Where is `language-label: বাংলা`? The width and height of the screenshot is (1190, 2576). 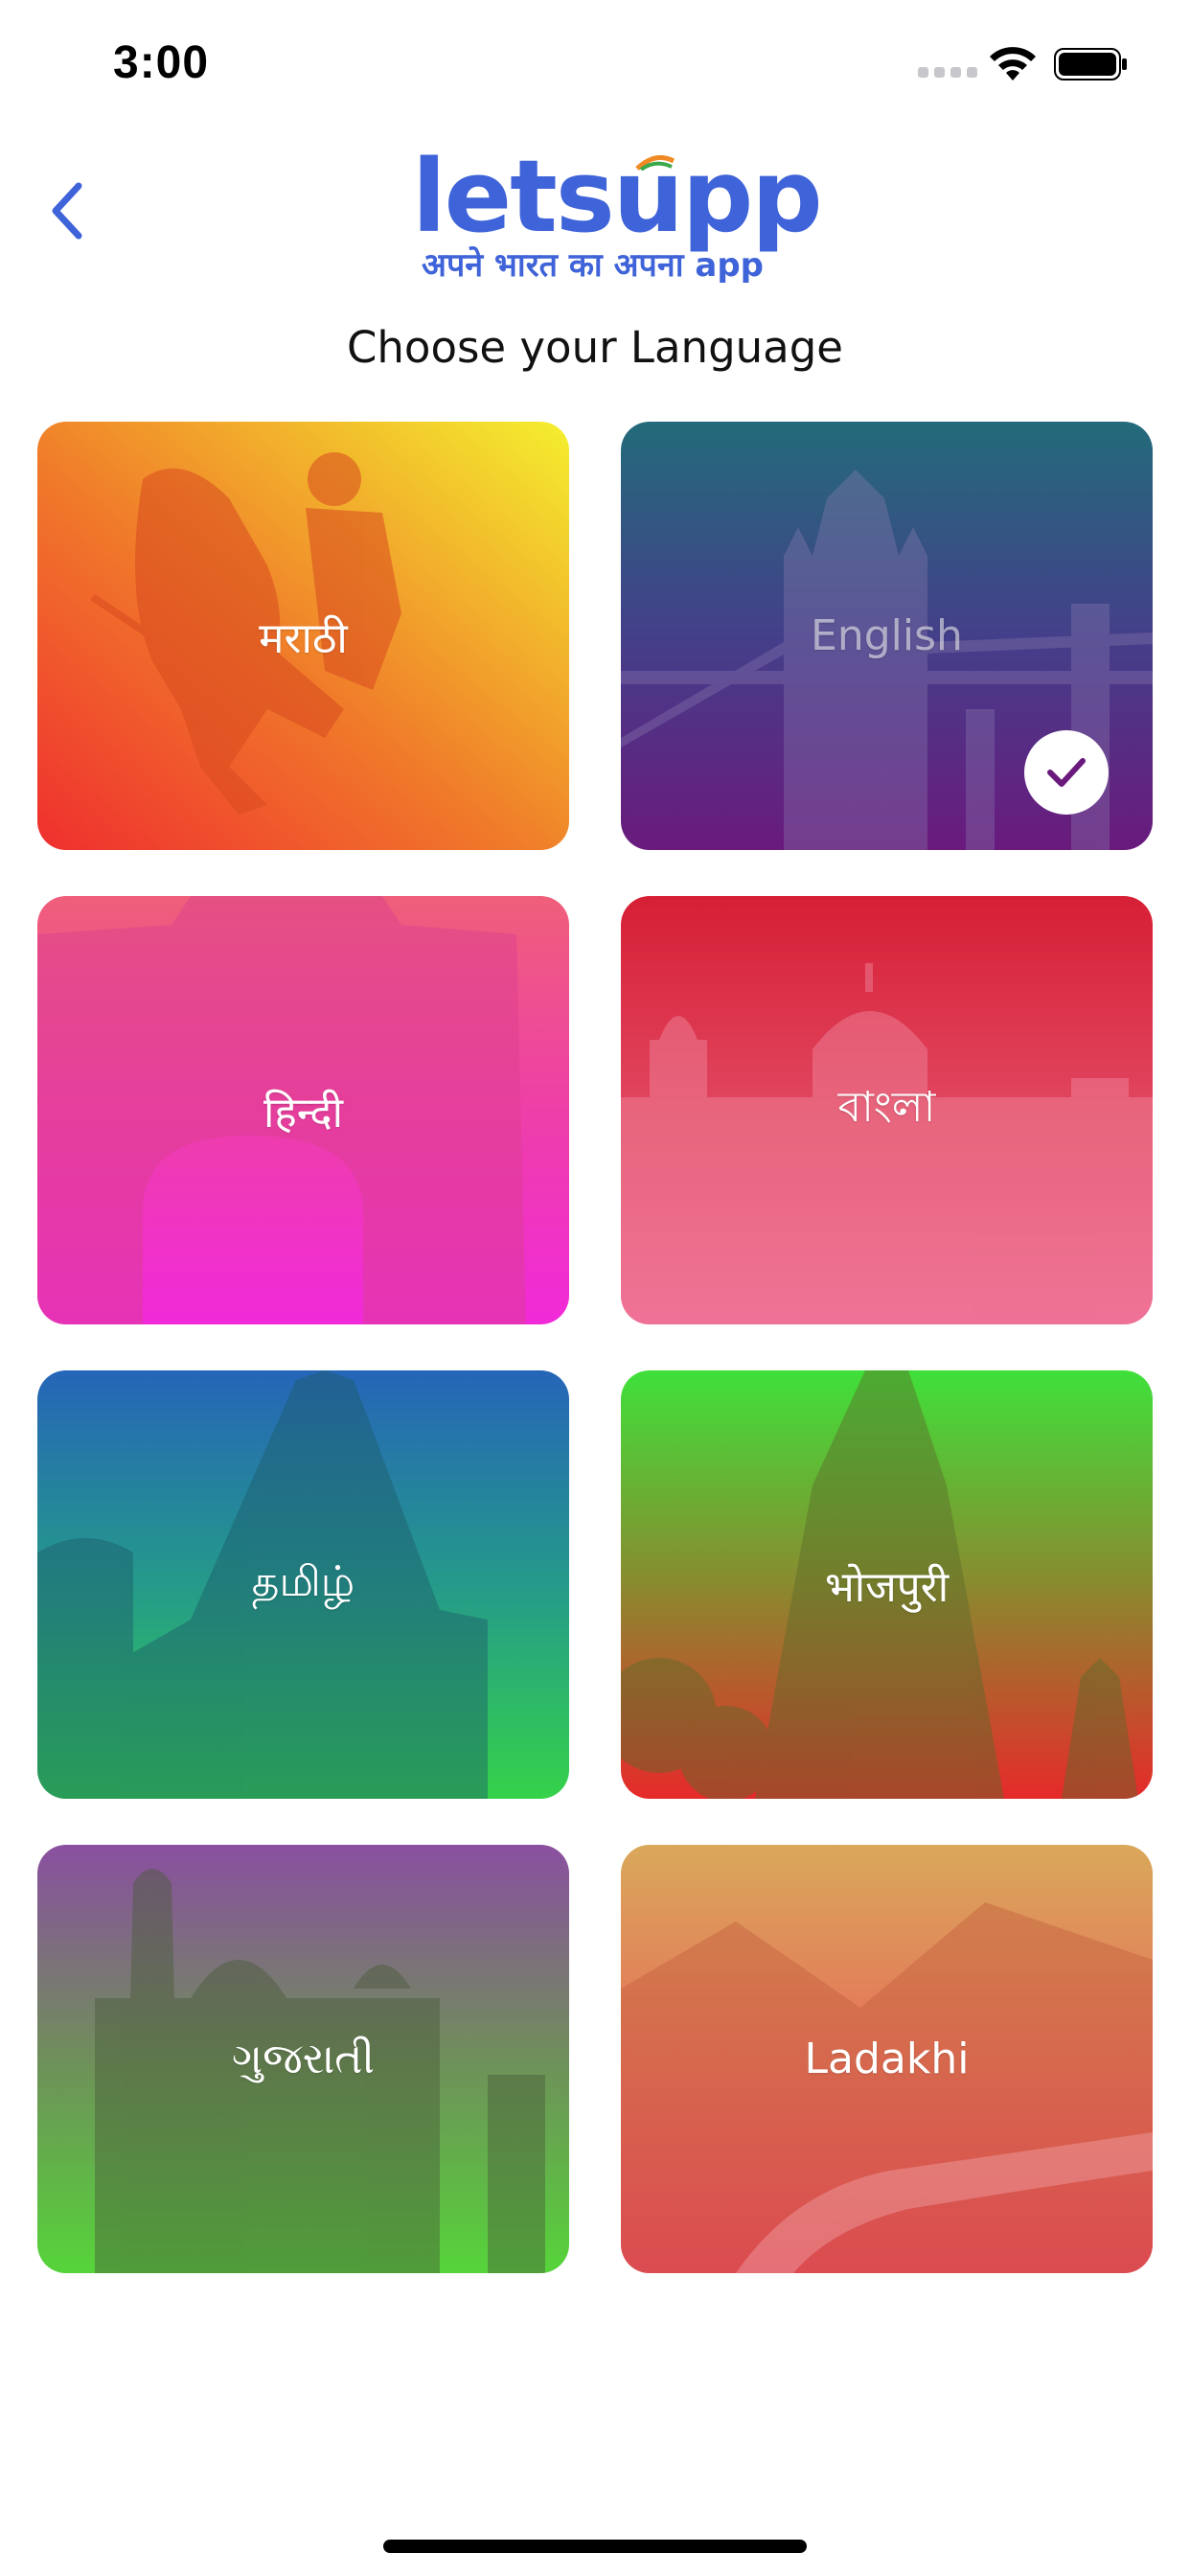 language-label: বাংলা is located at coordinates (887, 1107).